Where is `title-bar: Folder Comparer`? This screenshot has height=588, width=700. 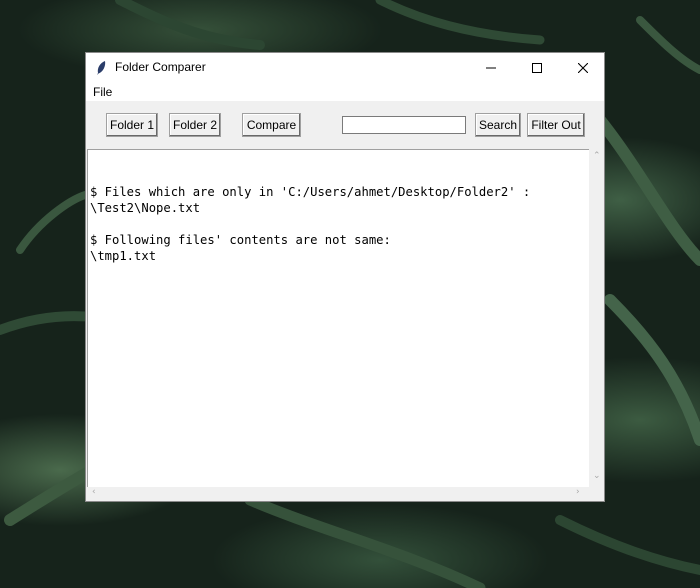
title-bar: Folder Comparer is located at coordinates (345, 68).